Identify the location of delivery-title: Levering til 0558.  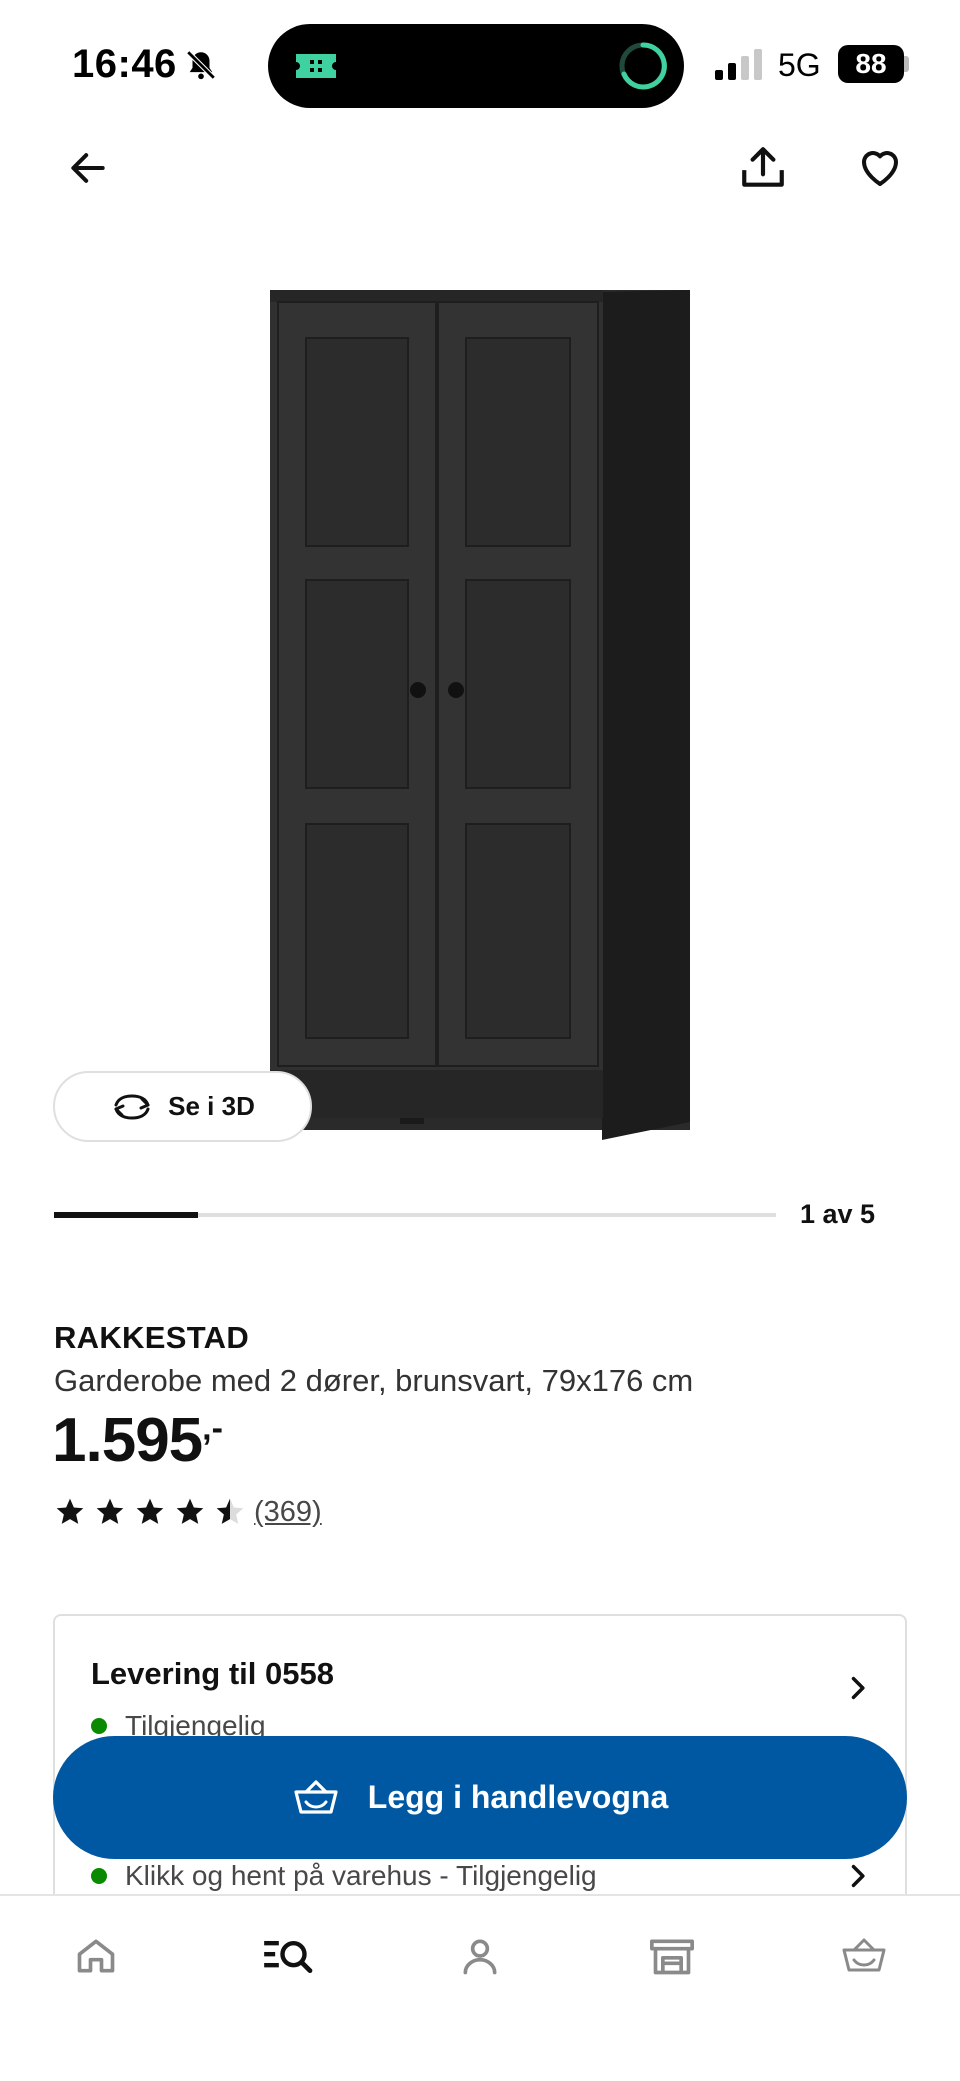
(212, 1673).